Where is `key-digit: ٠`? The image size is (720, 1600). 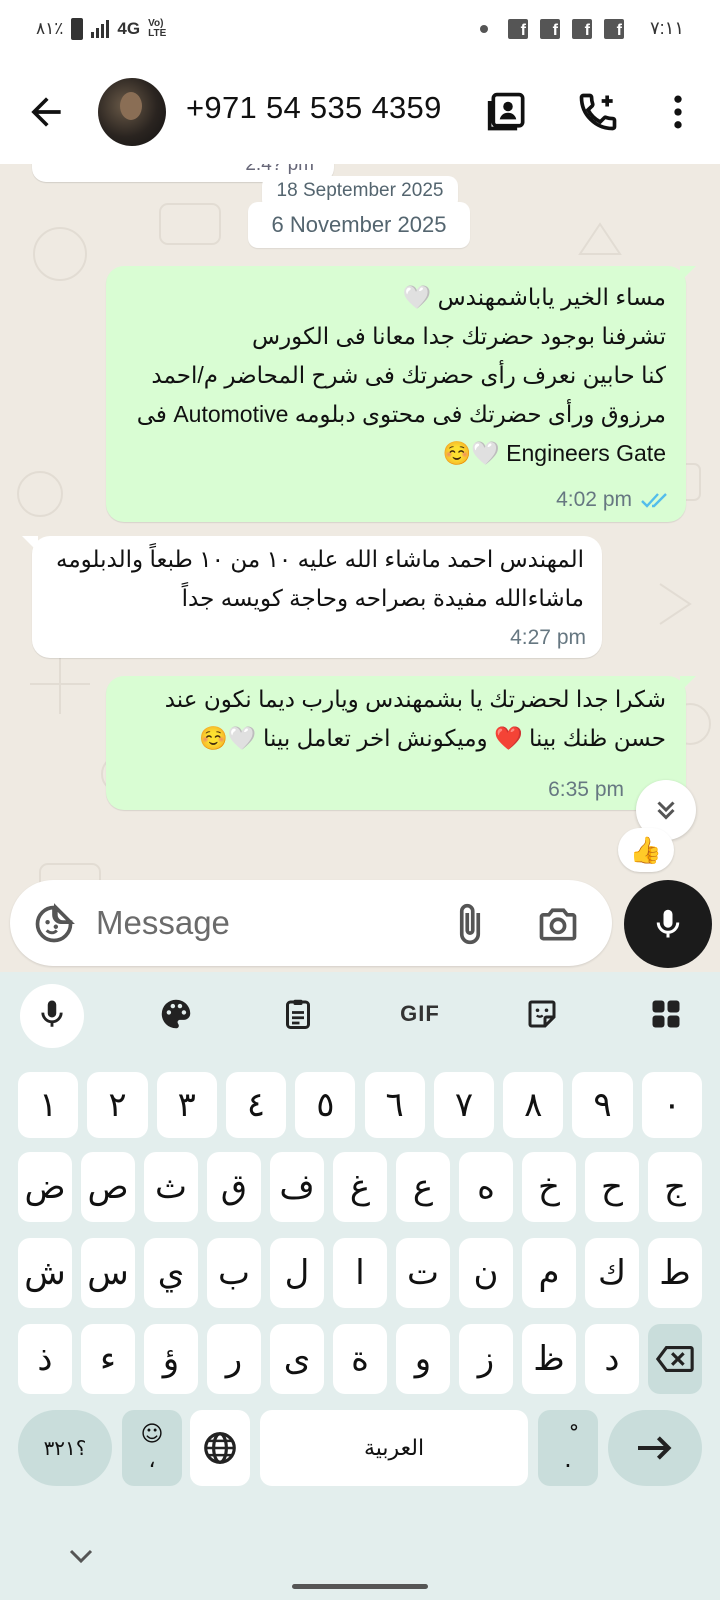 key-digit: ٠ is located at coordinates (671, 1105).